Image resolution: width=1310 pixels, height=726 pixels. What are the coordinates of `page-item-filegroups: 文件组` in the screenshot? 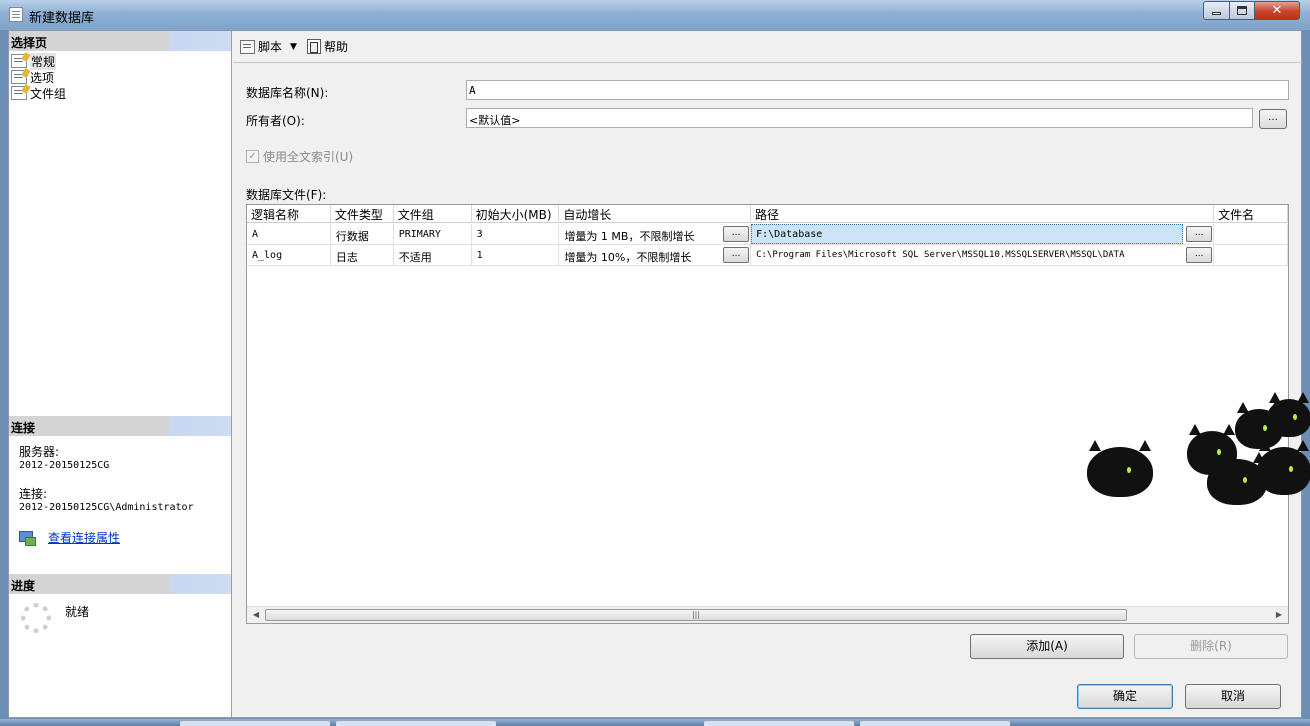 It's located at (38, 93).